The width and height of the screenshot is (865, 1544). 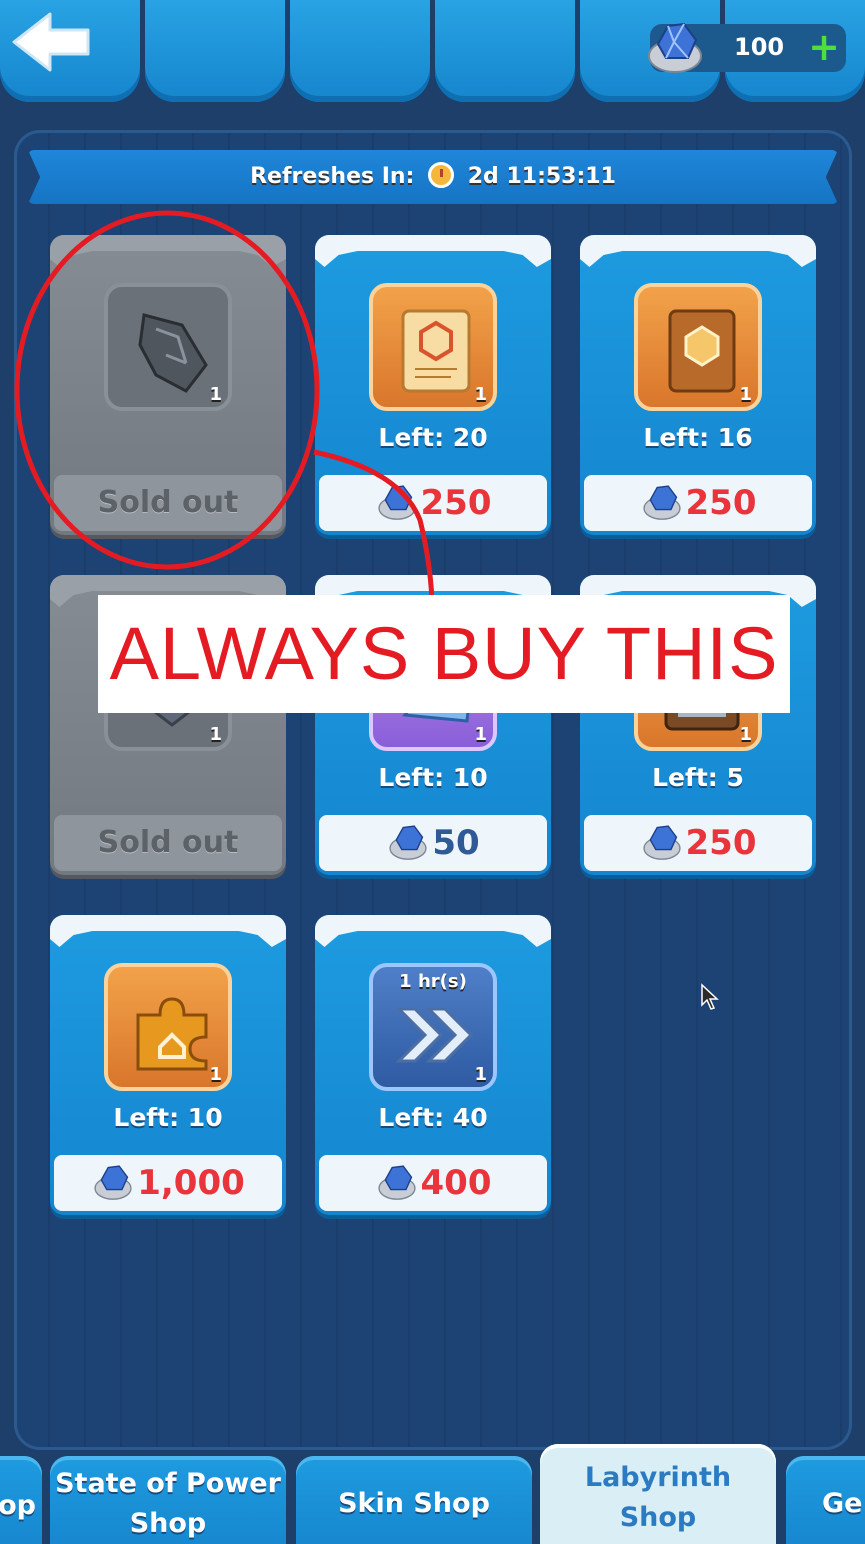 What do you see at coordinates (224, 405) in the screenshot?
I see `annotation-circle` at bounding box center [224, 405].